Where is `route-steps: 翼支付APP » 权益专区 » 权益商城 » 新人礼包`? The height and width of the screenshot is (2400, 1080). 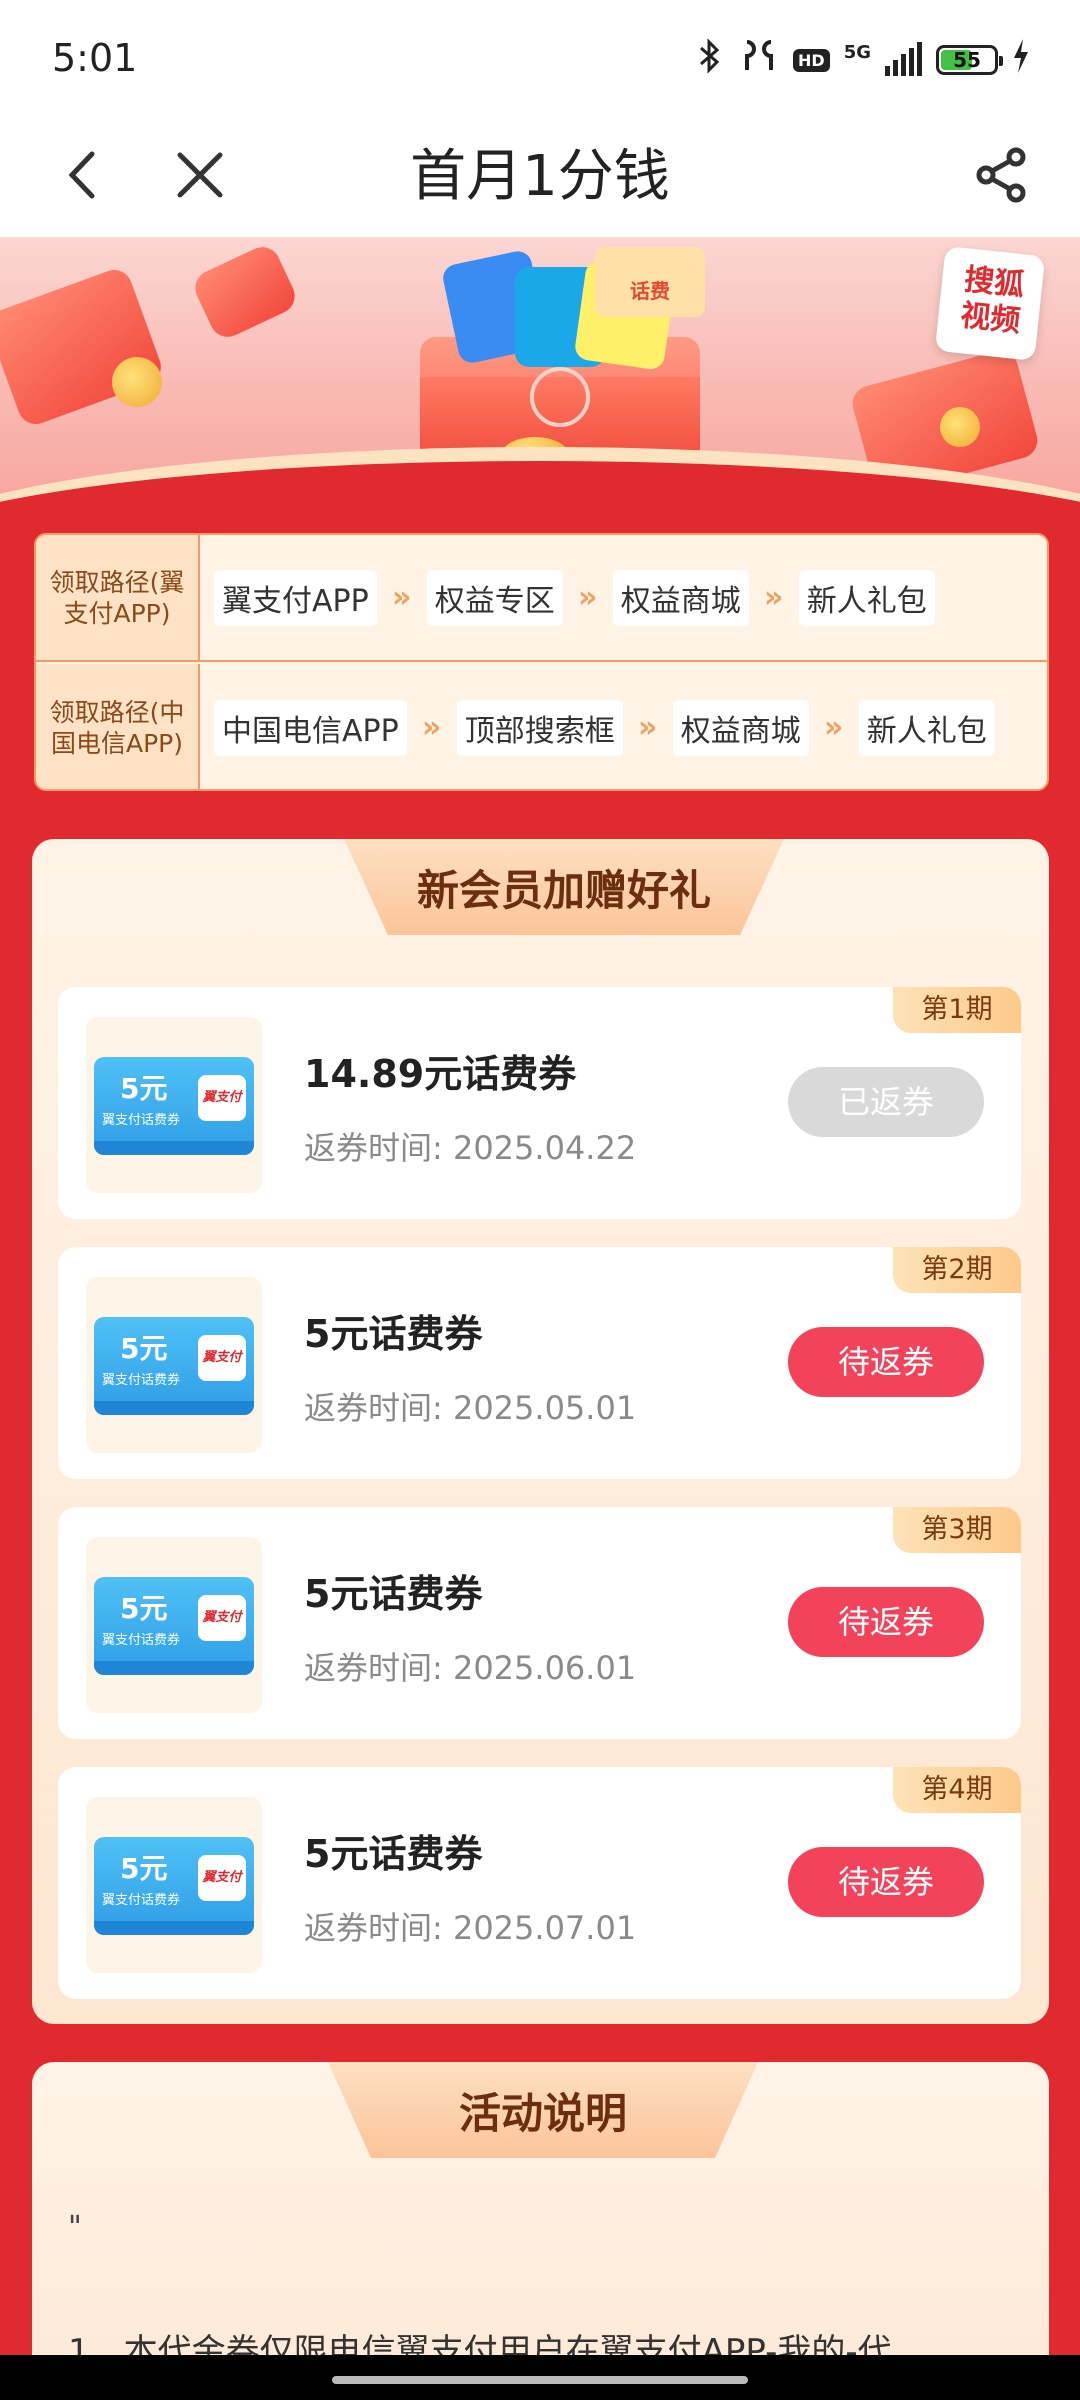
route-steps: 翼支付APP » 权益专区 » 权益商城 » 新人礼包 is located at coordinates (623, 597).